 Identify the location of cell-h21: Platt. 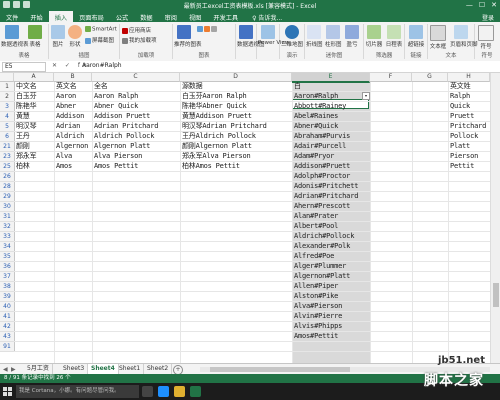
(469, 146).